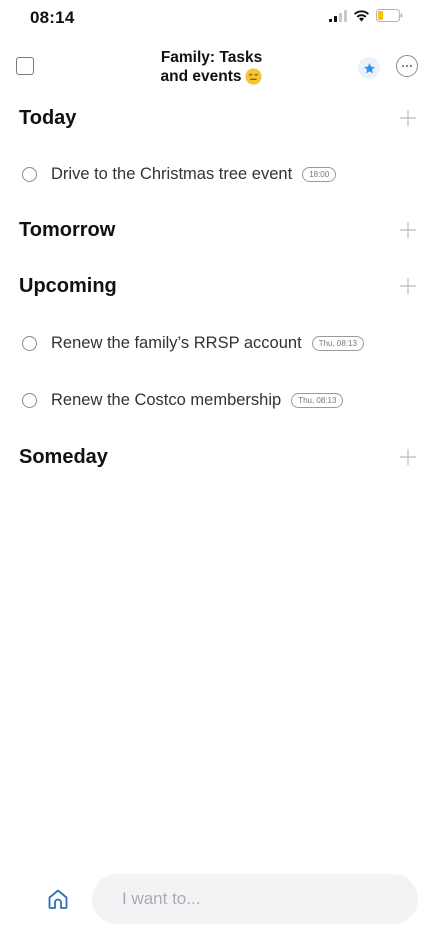 The image size is (423, 927). What do you see at coordinates (408, 286) in the screenshot?
I see `add-task-upcoming-plus-icon` at bounding box center [408, 286].